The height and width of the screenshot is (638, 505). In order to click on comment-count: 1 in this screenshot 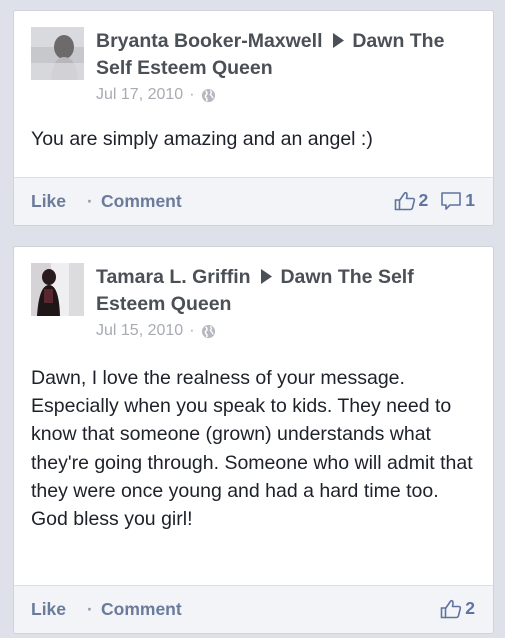, I will do `click(457, 200)`.